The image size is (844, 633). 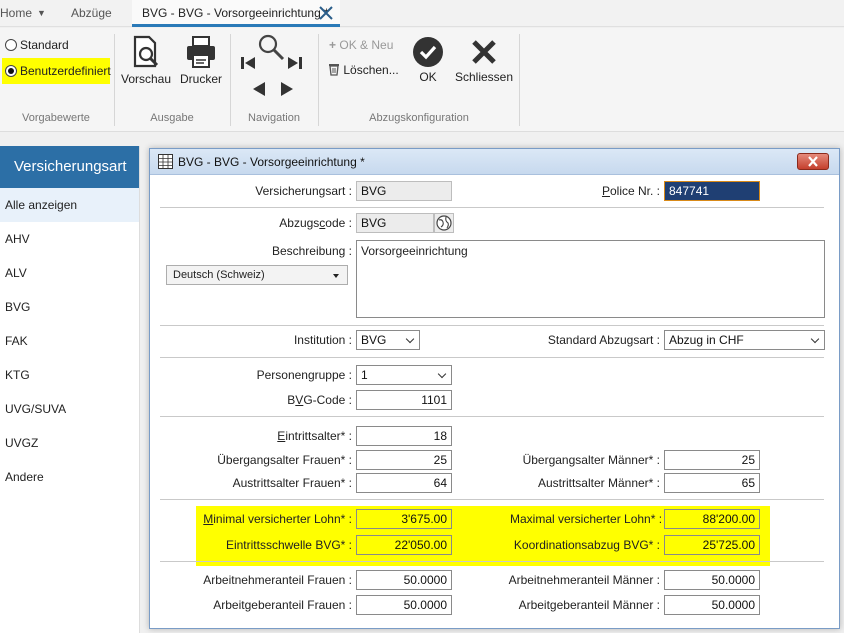 I want to click on plus-icon: +, so click(x=333, y=45).